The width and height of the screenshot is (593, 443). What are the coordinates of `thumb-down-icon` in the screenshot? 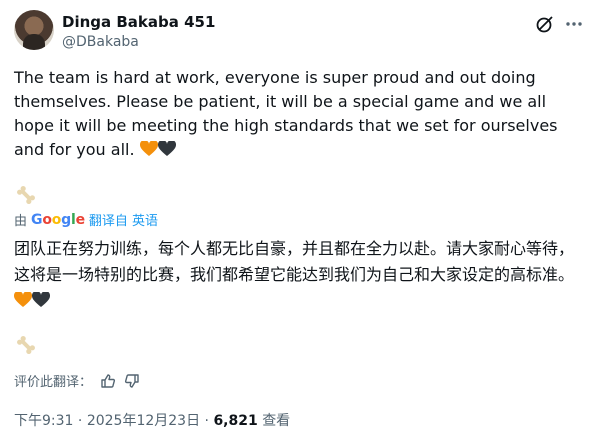 It's located at (132, 381).